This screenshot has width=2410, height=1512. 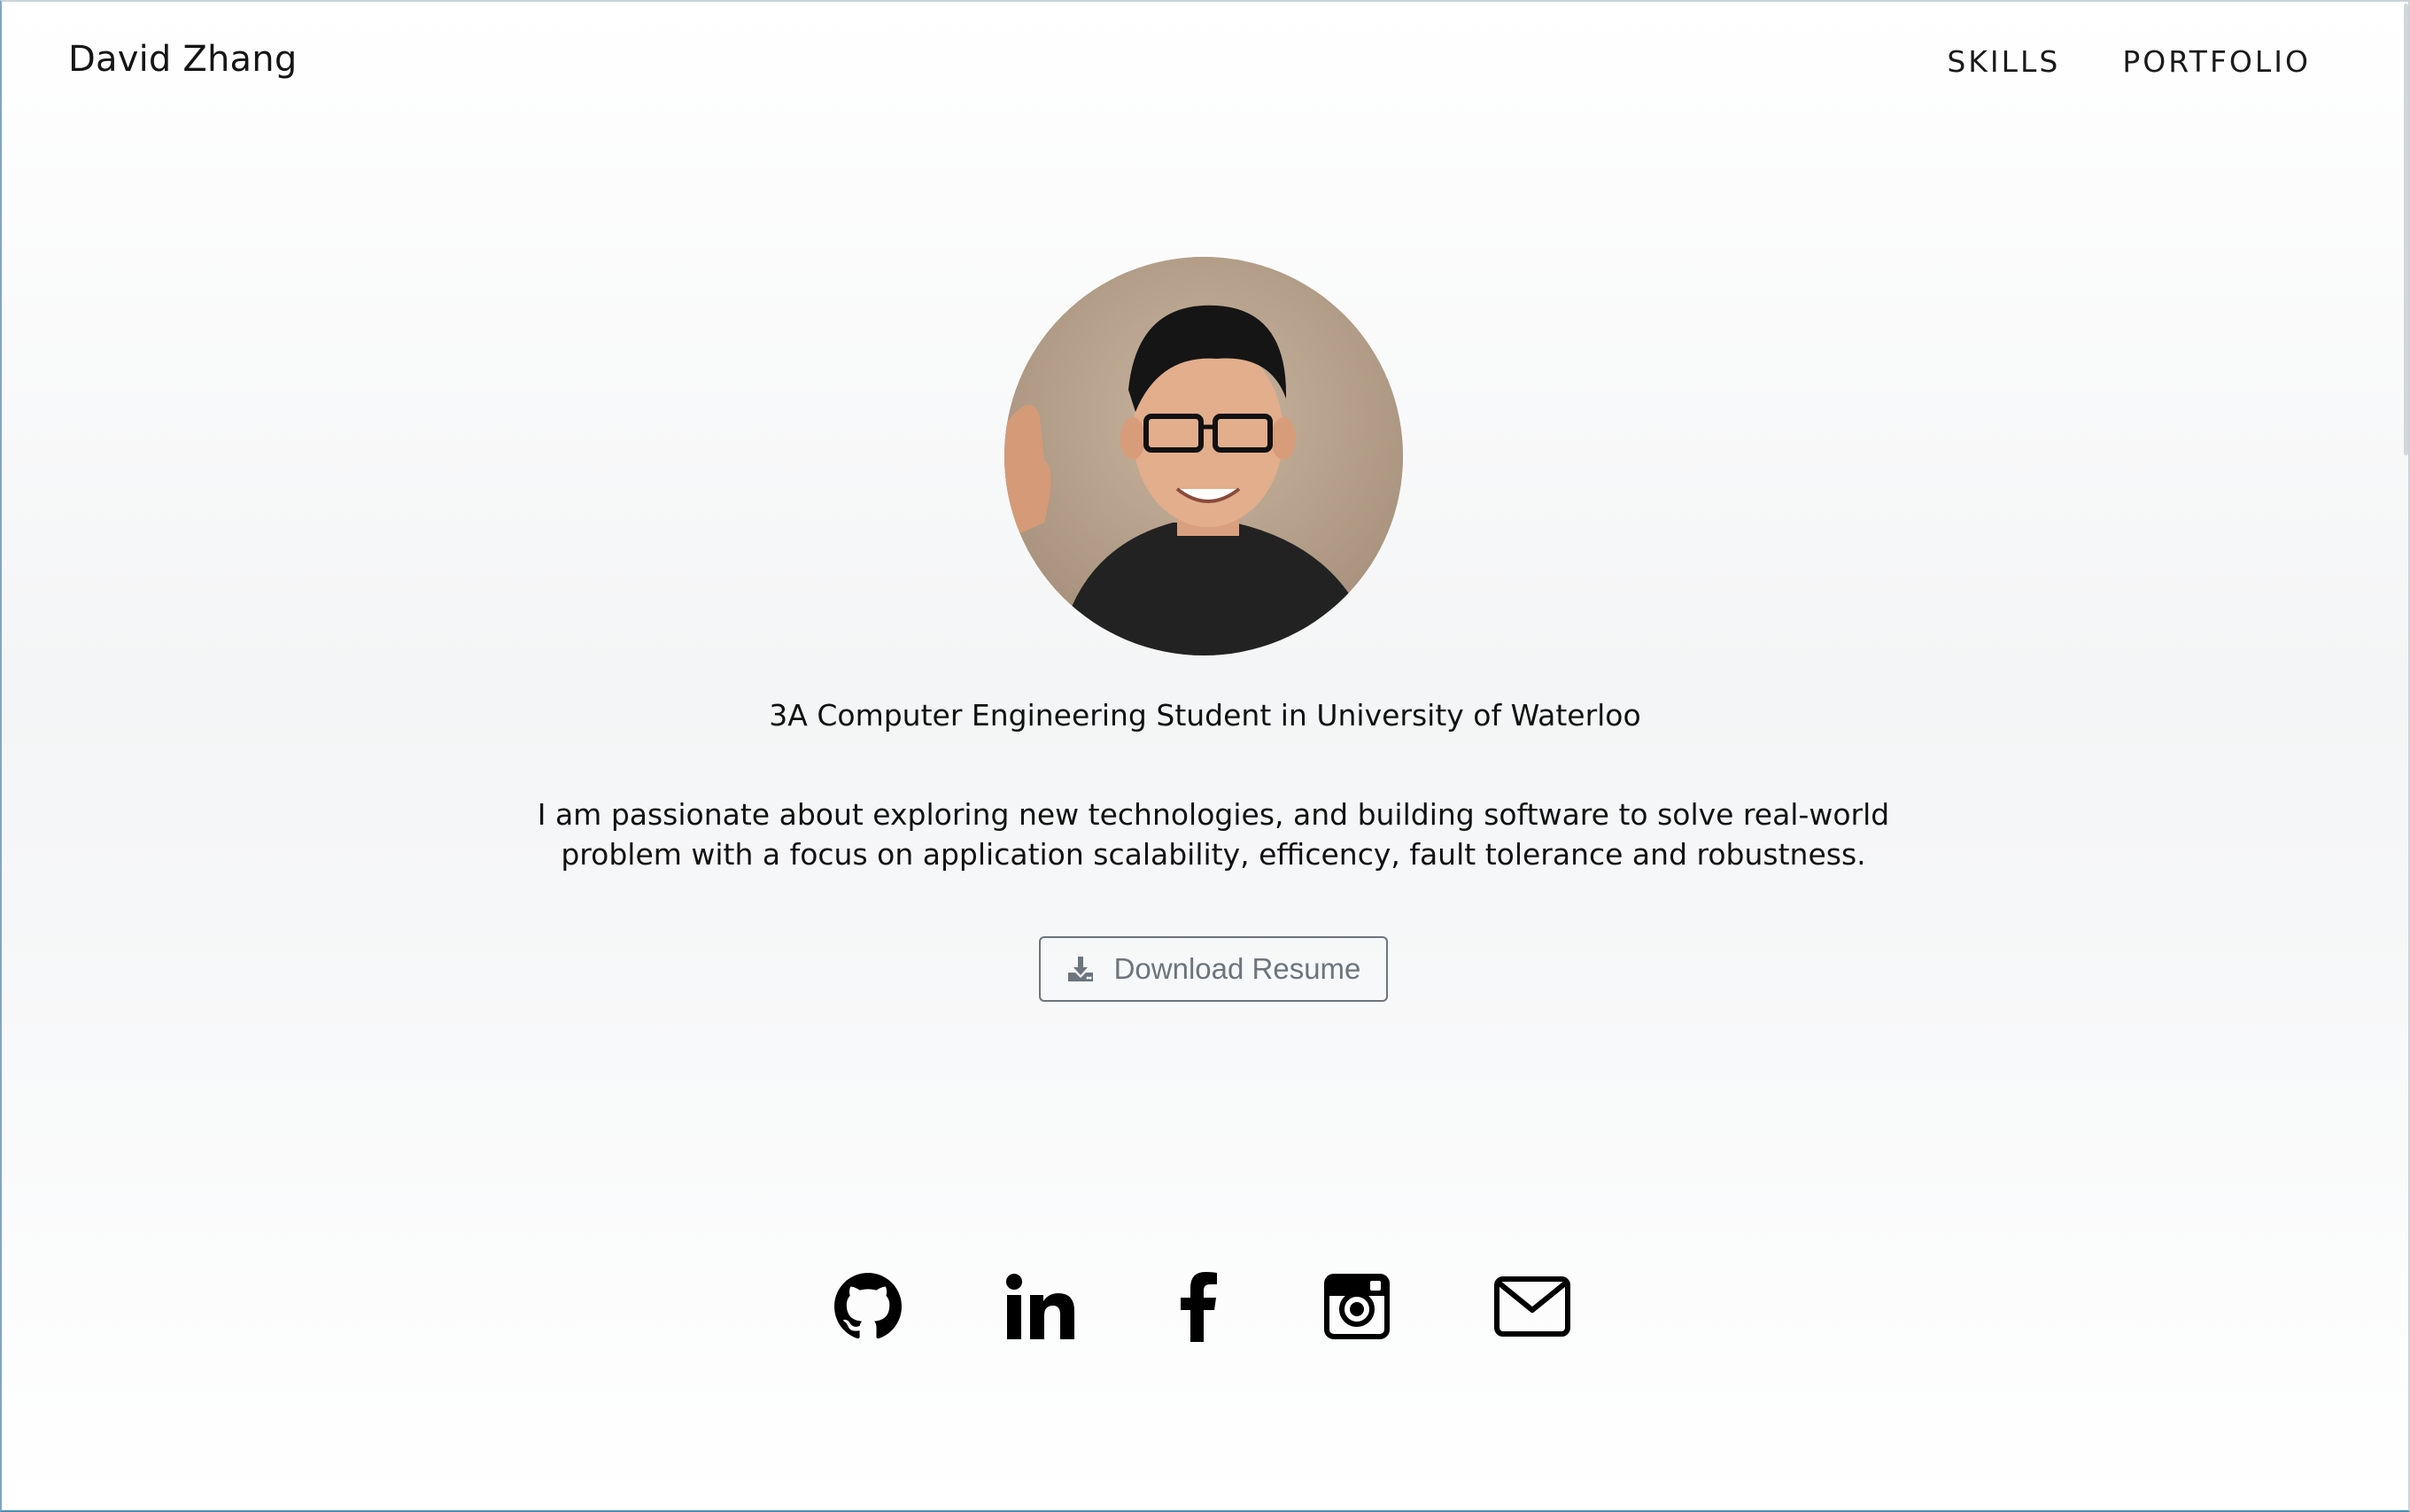 I want to click on github-icon, so click(x=868, y=1306).